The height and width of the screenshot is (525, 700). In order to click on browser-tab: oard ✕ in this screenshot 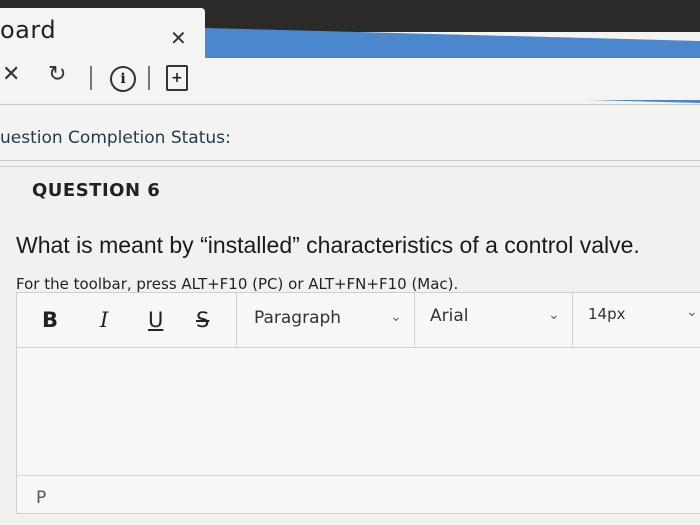, I will do `click(102, 33)`.